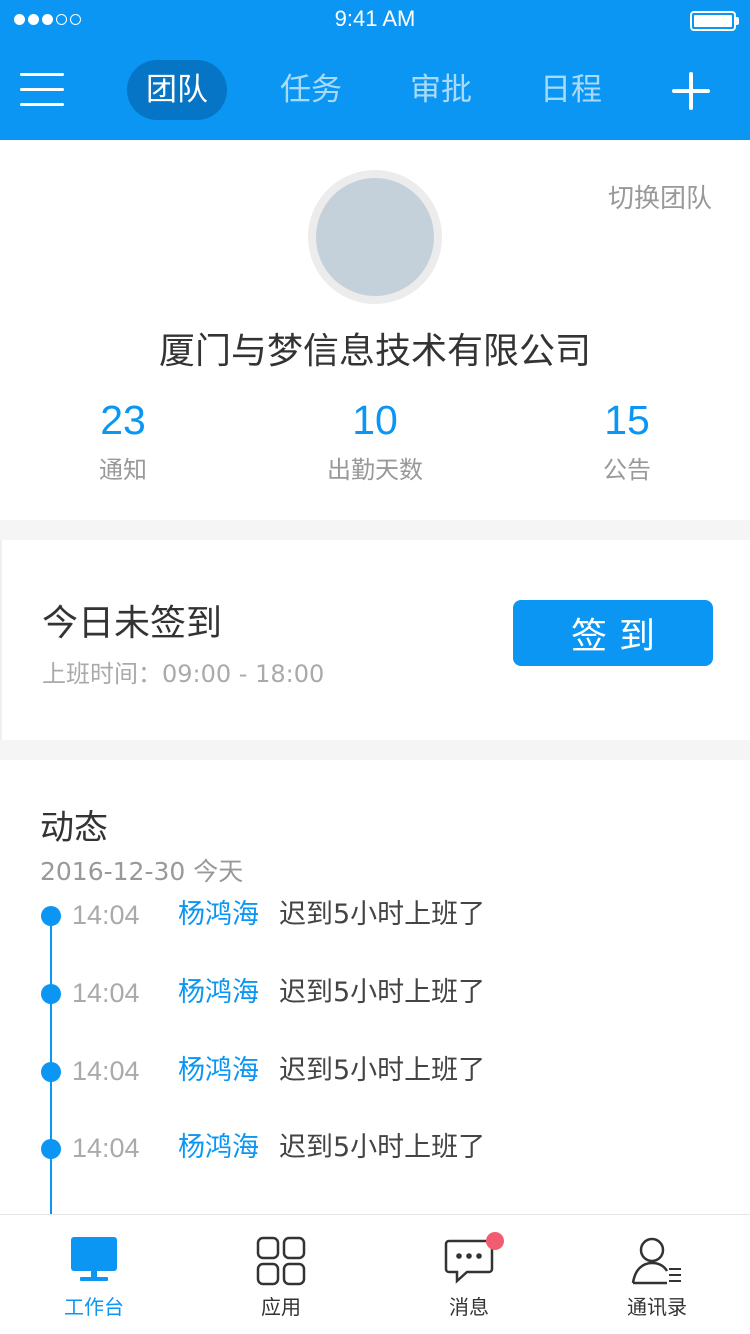  Describe the element at coordinates (132, 623) in the screenshot. I see `checkin-status: 今日未签到` at that location.